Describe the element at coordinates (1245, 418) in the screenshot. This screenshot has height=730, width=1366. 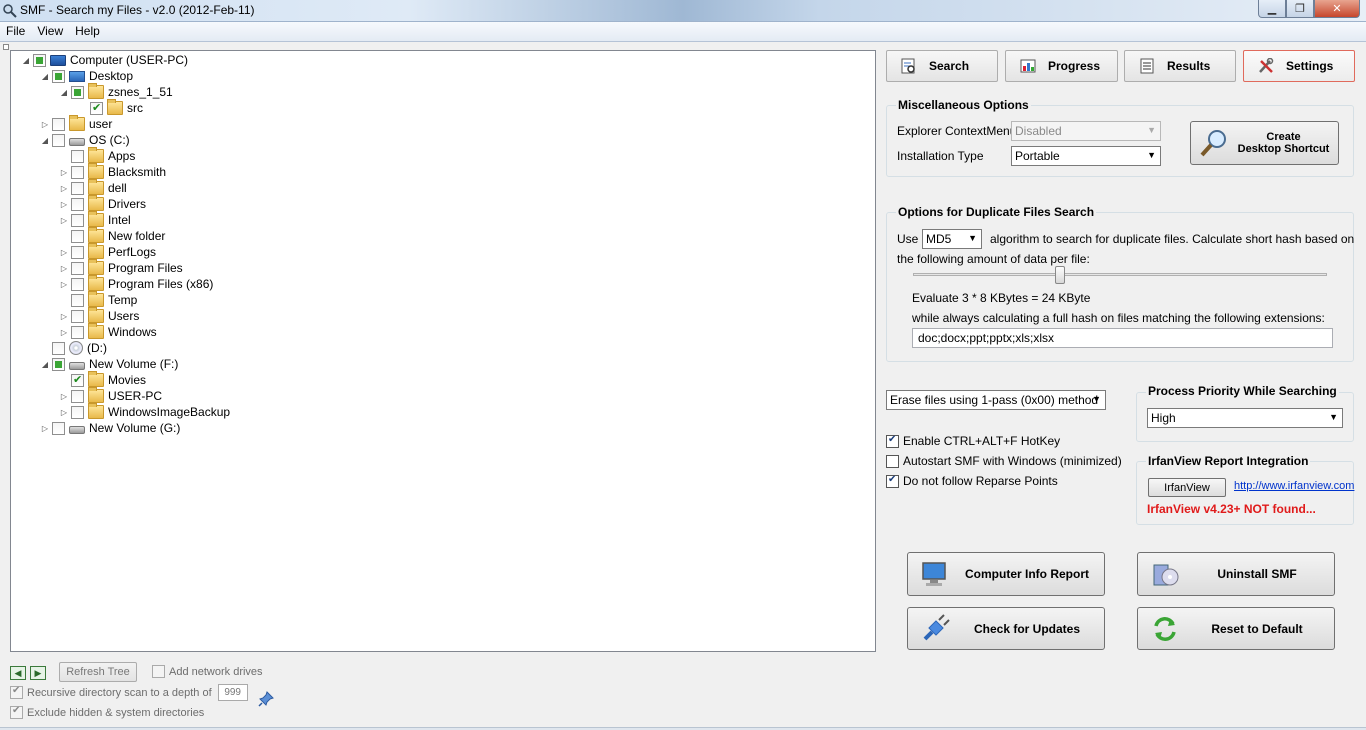
I see `process-priority-select: High ▼` at that location.